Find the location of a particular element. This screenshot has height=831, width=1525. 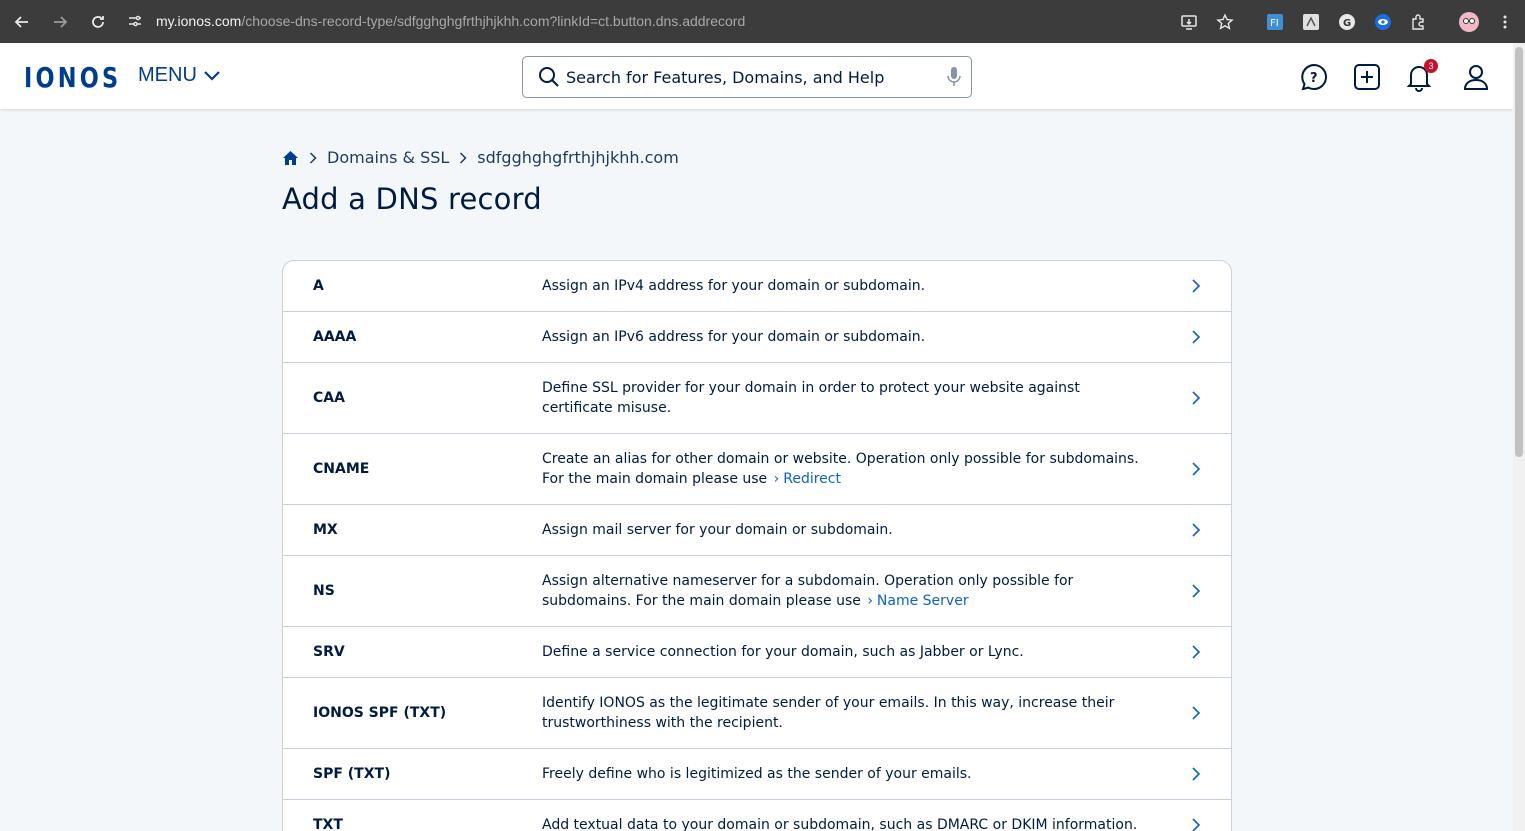

svg-text: FI is located at coordinates (1274, 23).